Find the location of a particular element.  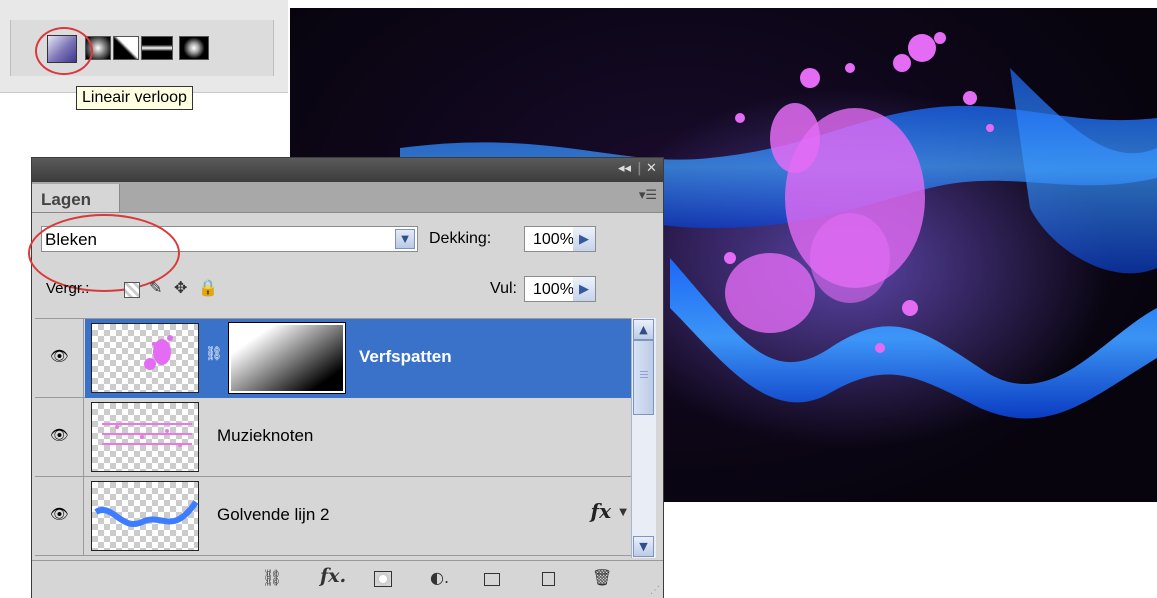

opacity-field: 100% ▶ is located at coordinates (560, 239).